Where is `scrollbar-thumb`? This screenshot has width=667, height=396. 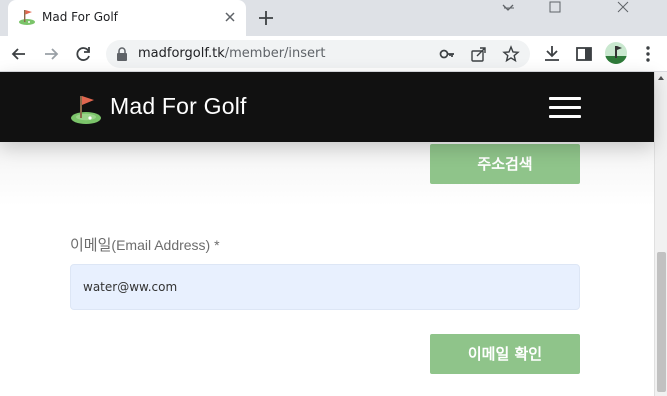 scrollbar-thumb is located at coordinates (661, 322).